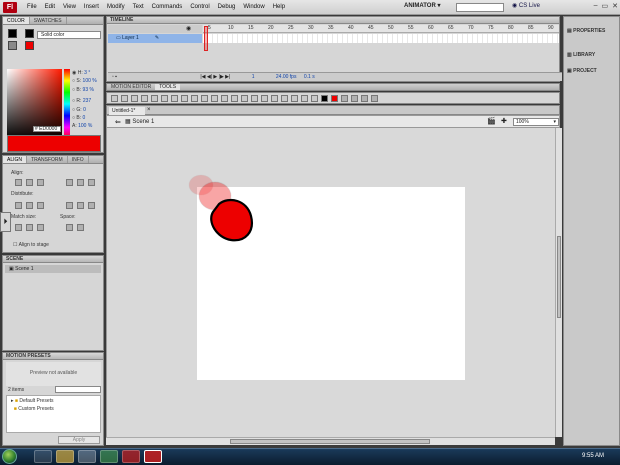 Image resolution: width=620 pixels, height=465 pixels. I want to click on menu-item-window: Window, so click(253, 7).